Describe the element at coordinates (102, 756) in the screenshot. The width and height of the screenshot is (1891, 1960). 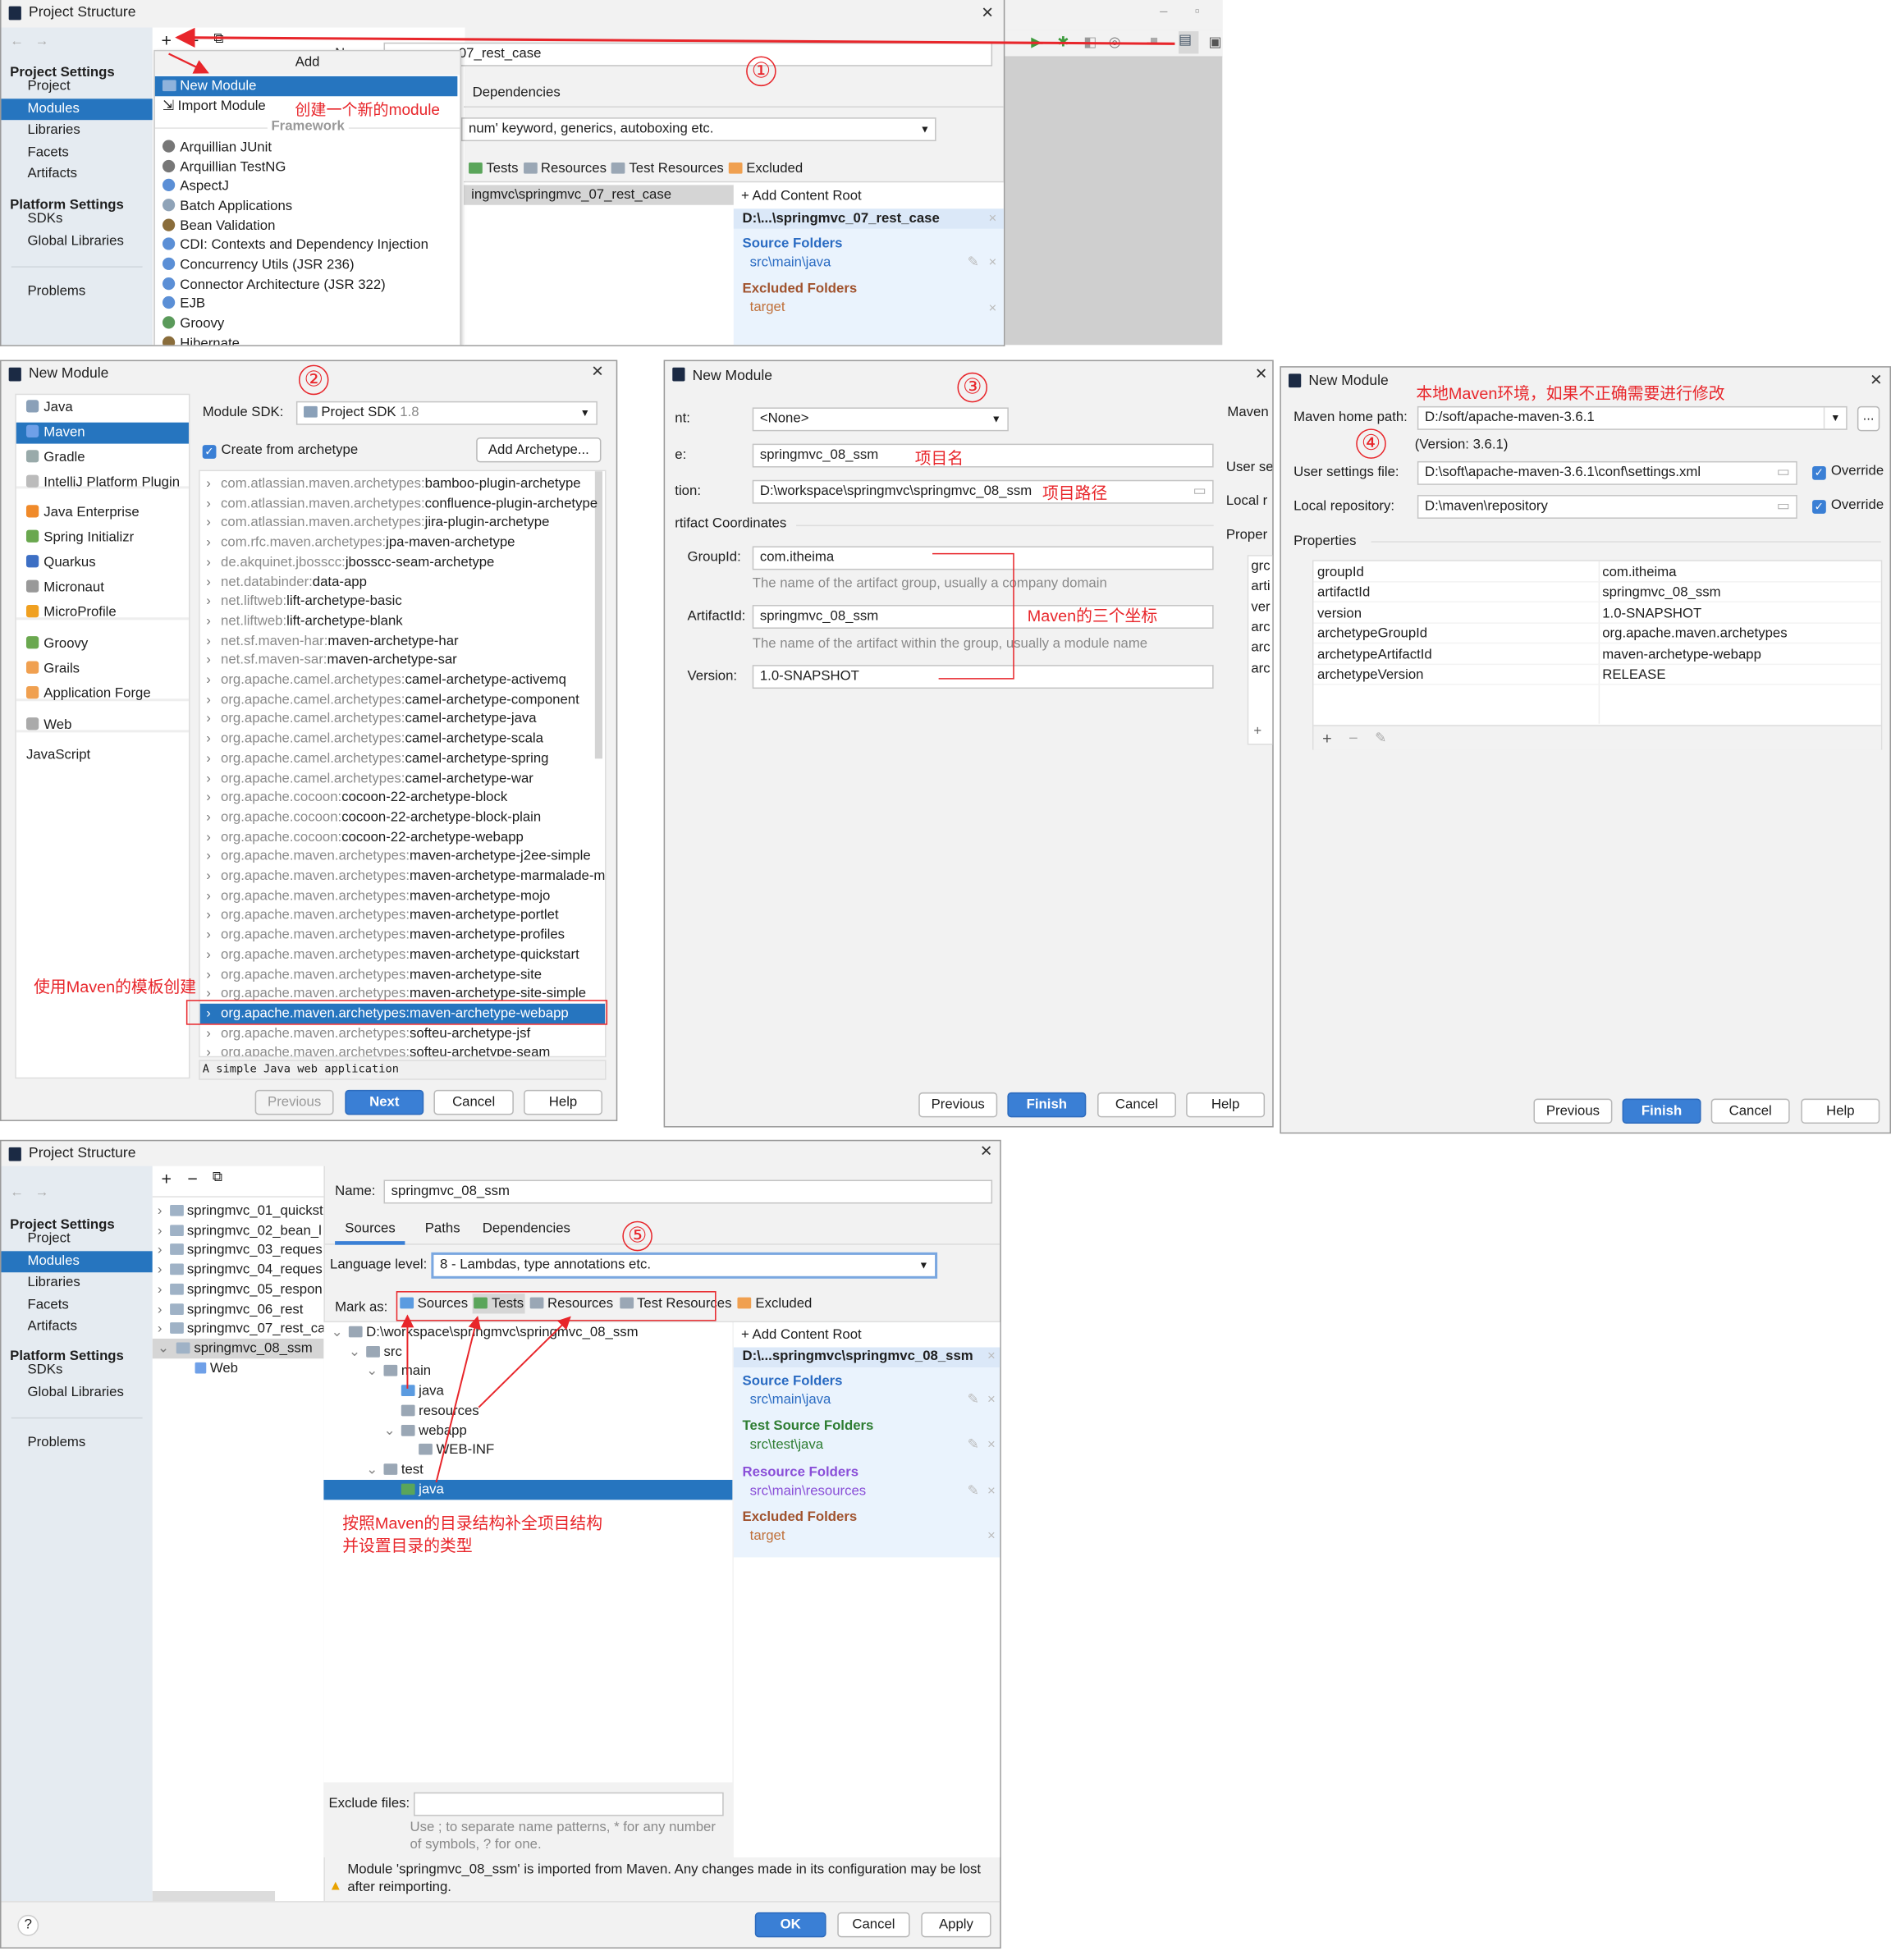
I see `module-type-javascript: JavaScript` at that location.